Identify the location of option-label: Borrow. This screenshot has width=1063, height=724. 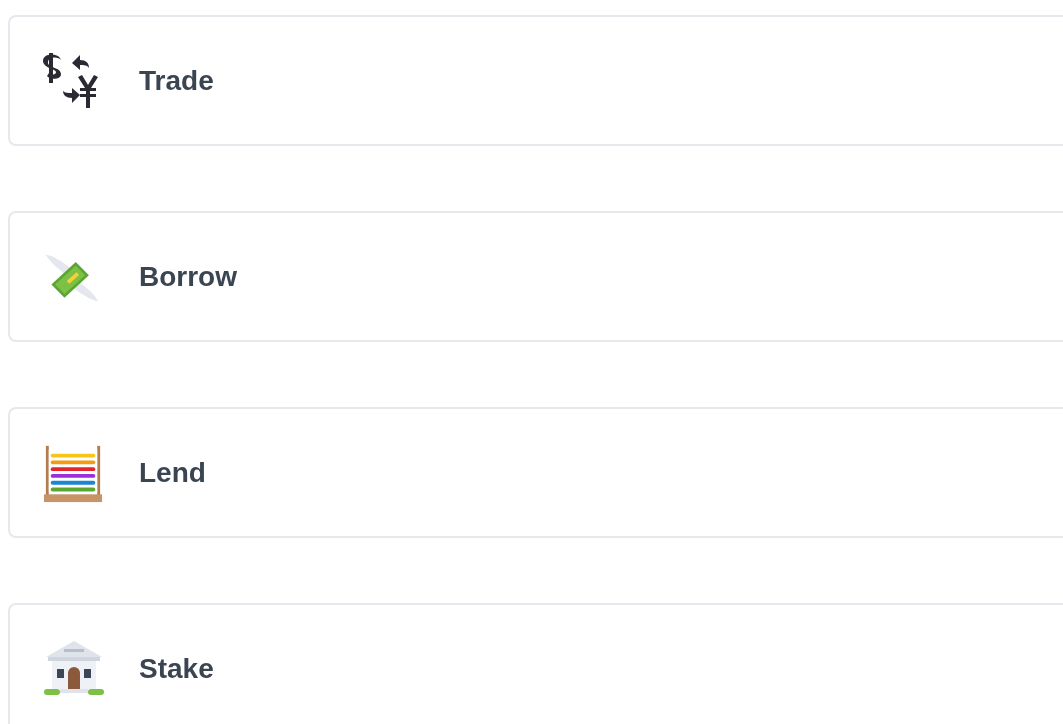
(188, 276).